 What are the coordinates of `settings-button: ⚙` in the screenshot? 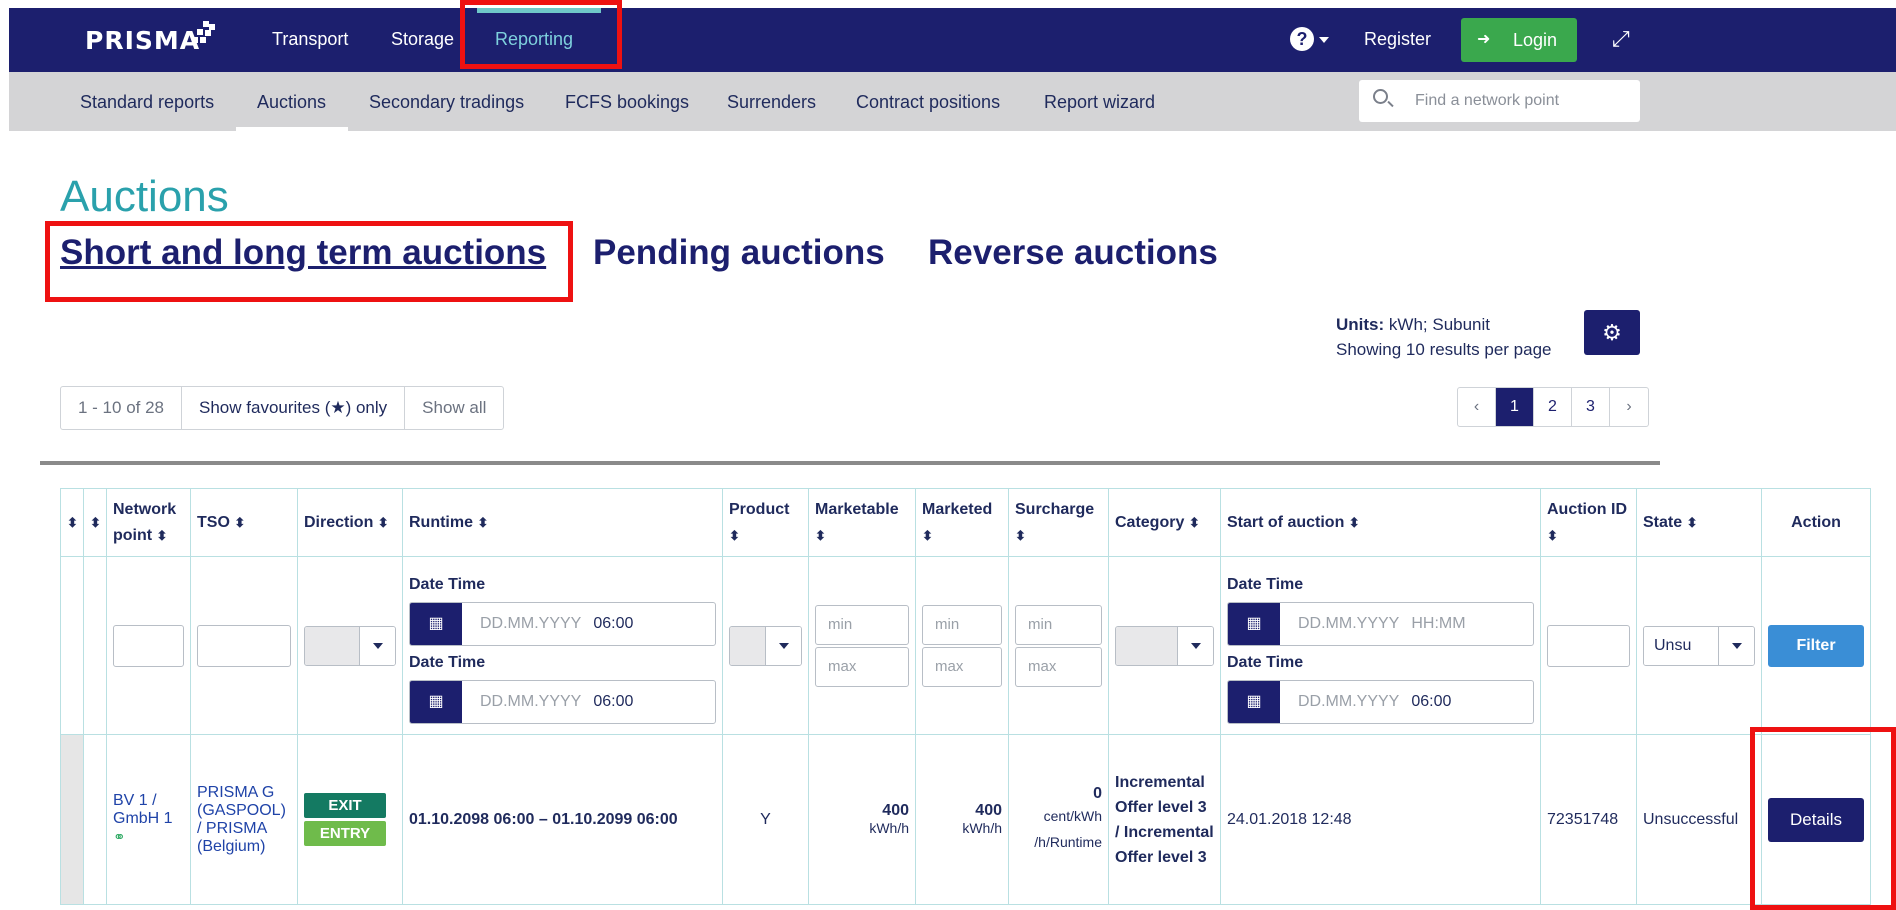 It's located at (1612, 332).